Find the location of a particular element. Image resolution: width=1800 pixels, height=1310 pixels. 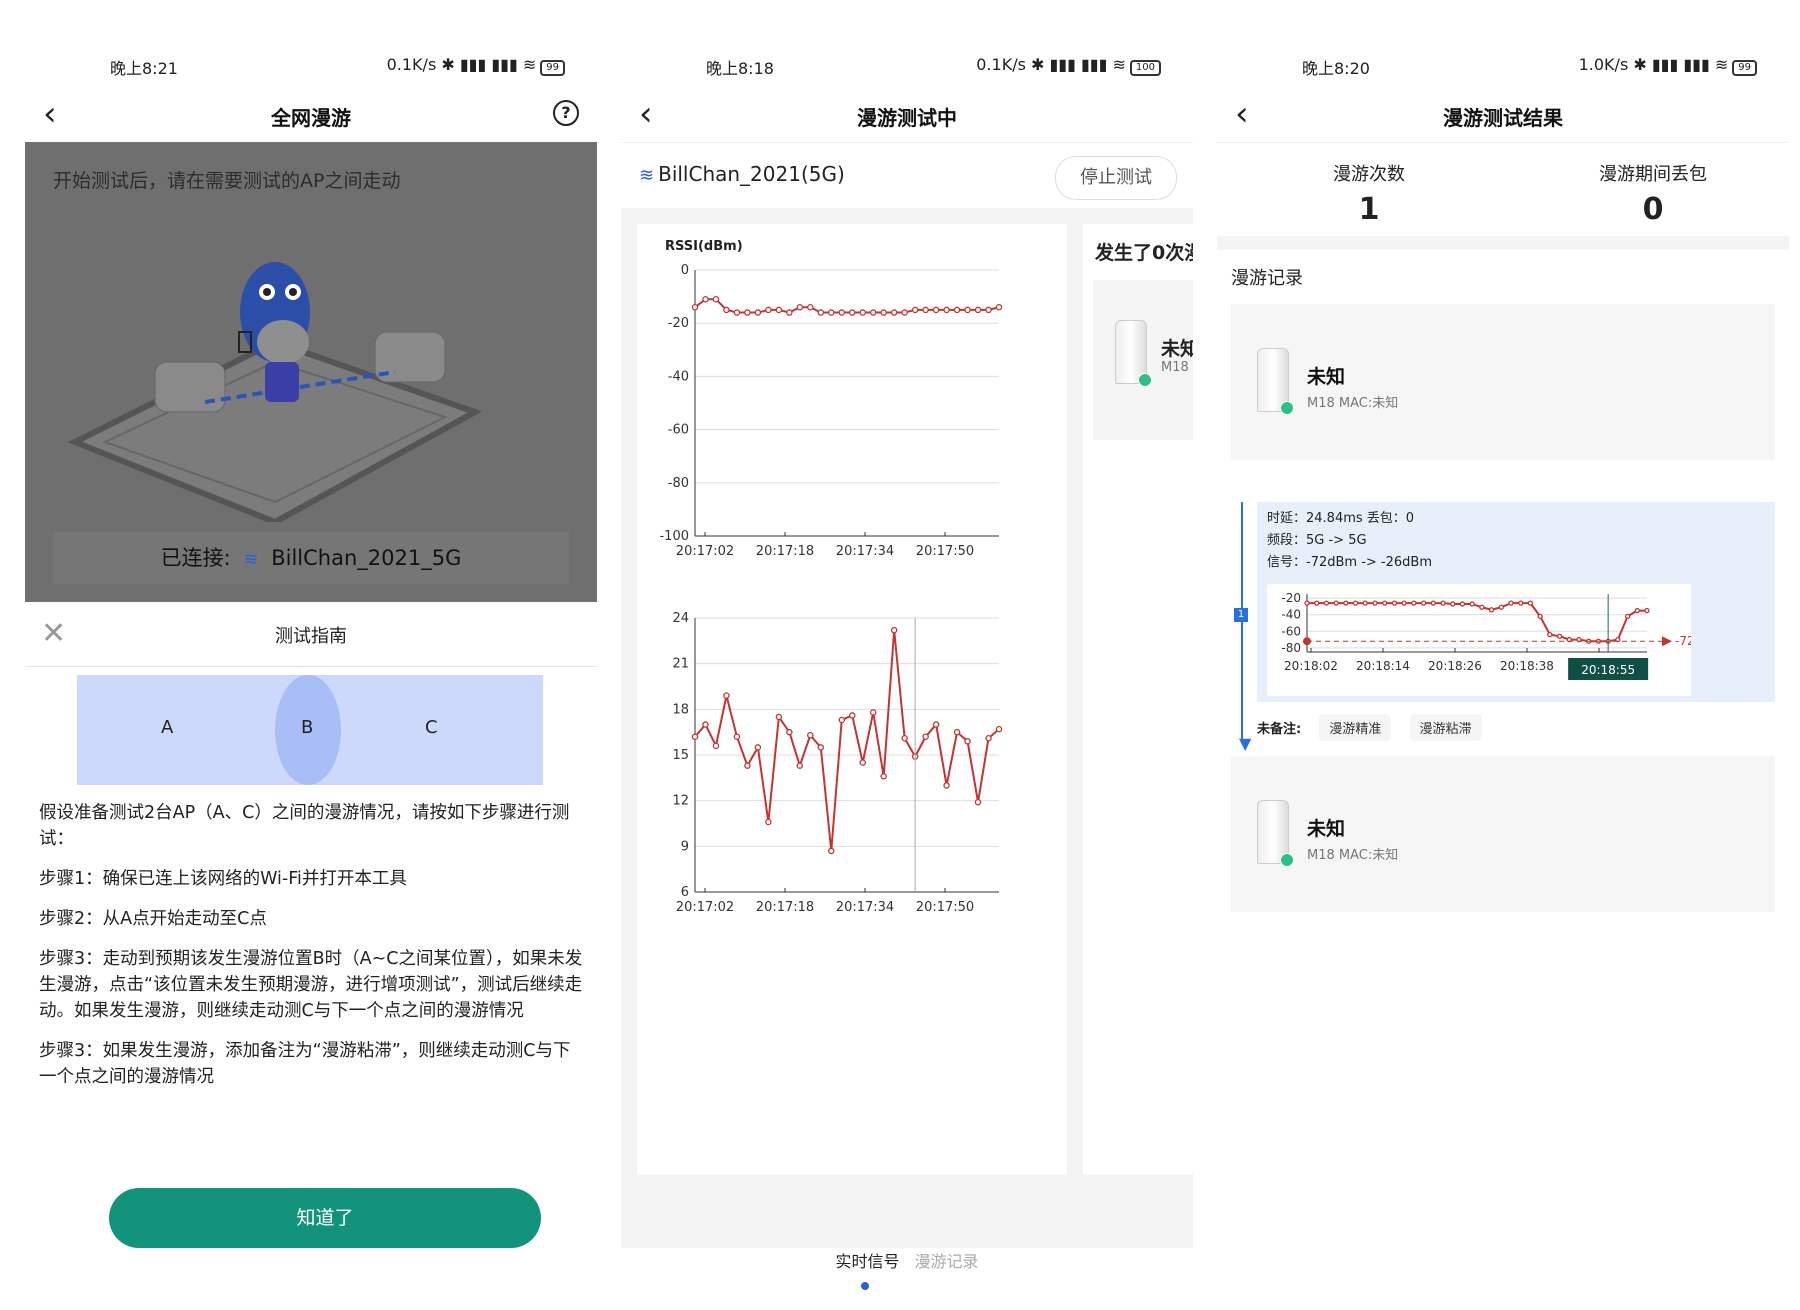

chip-sticky: 漫游粘滞 is located at coordinates (1445, 727).